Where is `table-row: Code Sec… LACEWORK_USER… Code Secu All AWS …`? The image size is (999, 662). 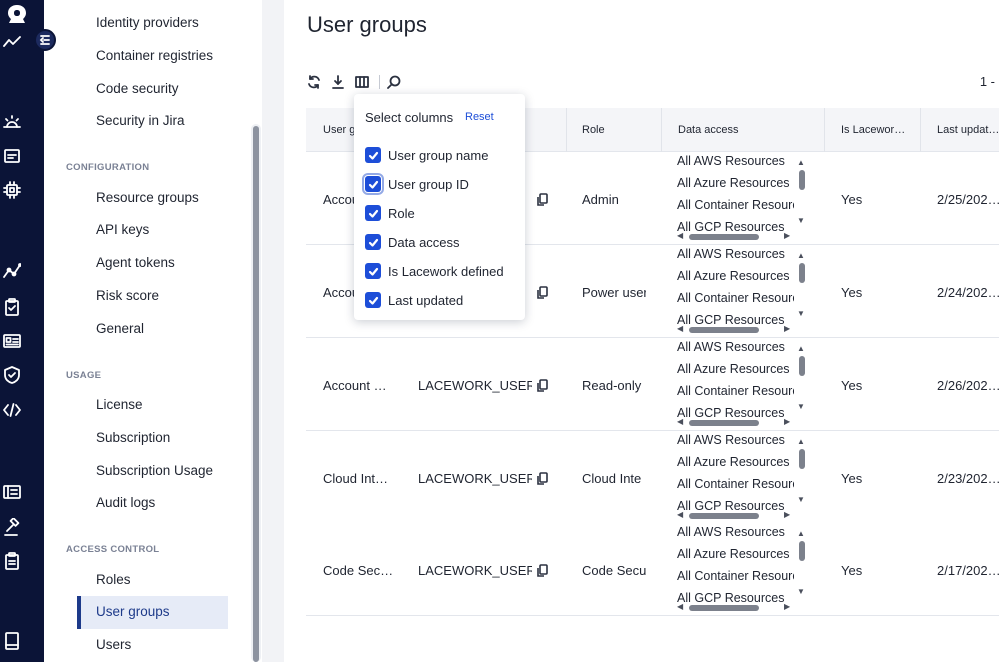
table-row: Code Sec… LACEWORK_USER… Code Secu All AWS … is located at coordinates (652, 569).